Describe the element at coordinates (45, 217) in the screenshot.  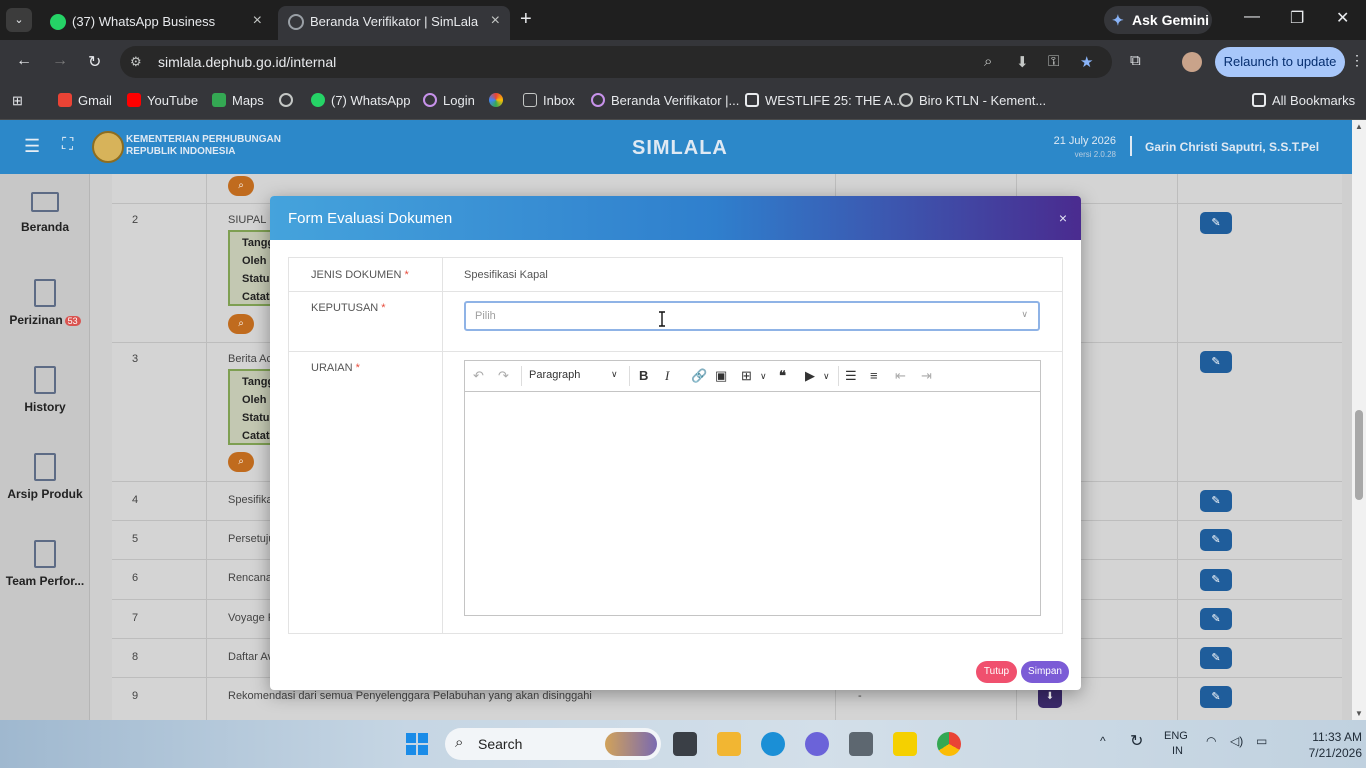
I see `sidebar-item-beranda: Beranda` at that location.